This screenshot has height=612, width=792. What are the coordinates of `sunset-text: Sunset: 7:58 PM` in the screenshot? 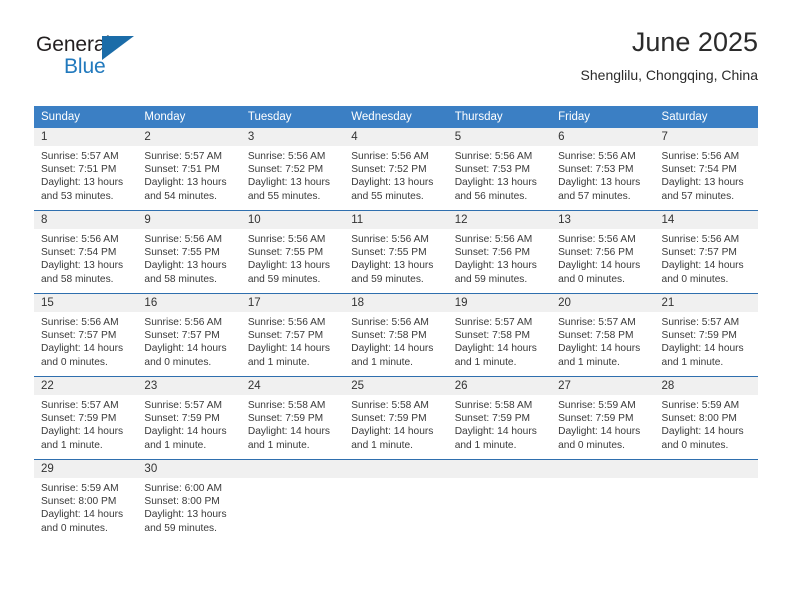 It's located at (389, 336).